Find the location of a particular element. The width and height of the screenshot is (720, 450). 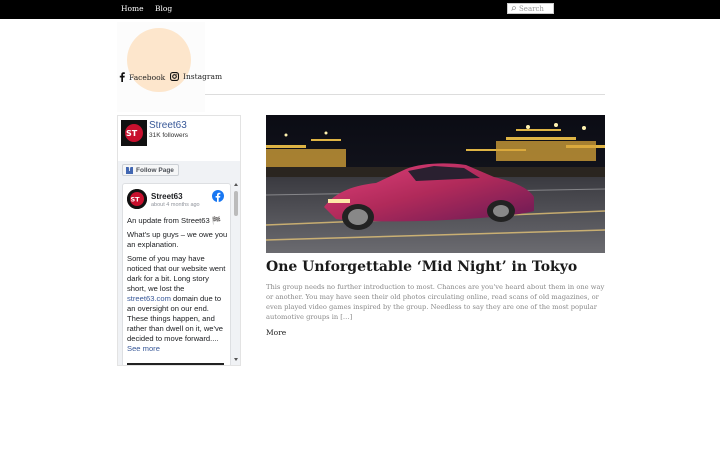

header-divider is located at coordinates (405, 94).